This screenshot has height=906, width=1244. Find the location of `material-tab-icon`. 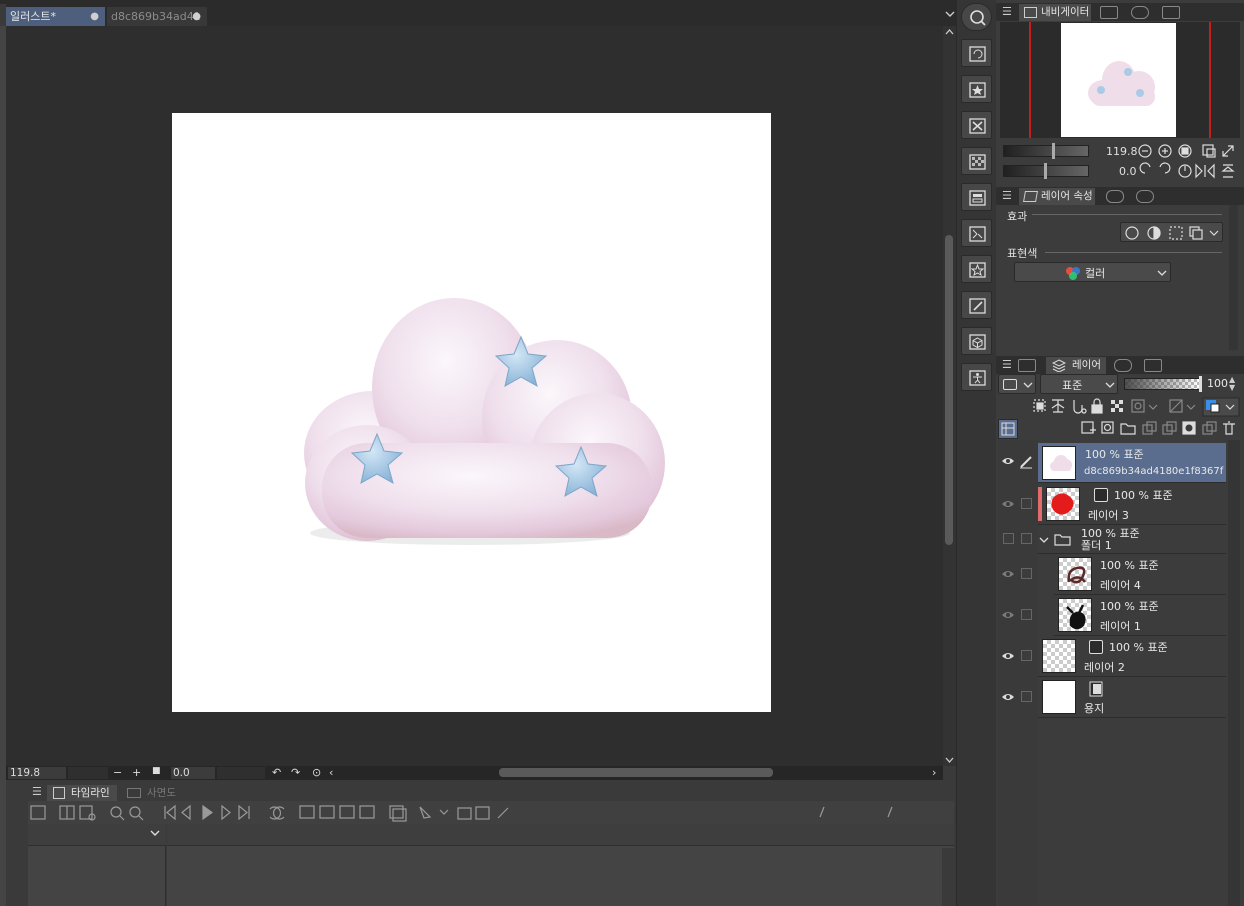

material-tab-icon is located at coordinates (1027, 365).